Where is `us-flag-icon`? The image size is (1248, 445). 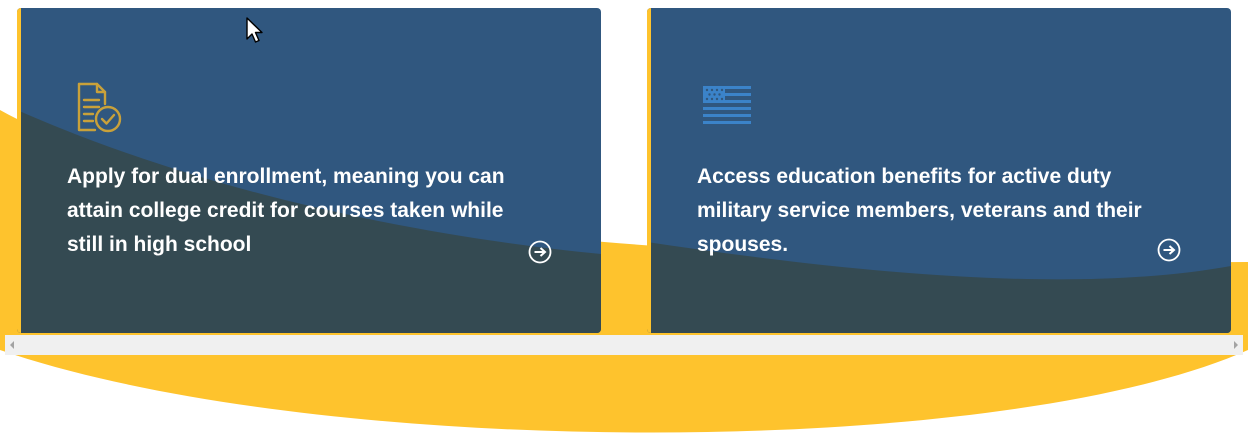 us-flag-icon is located at coordinates (727, 105).